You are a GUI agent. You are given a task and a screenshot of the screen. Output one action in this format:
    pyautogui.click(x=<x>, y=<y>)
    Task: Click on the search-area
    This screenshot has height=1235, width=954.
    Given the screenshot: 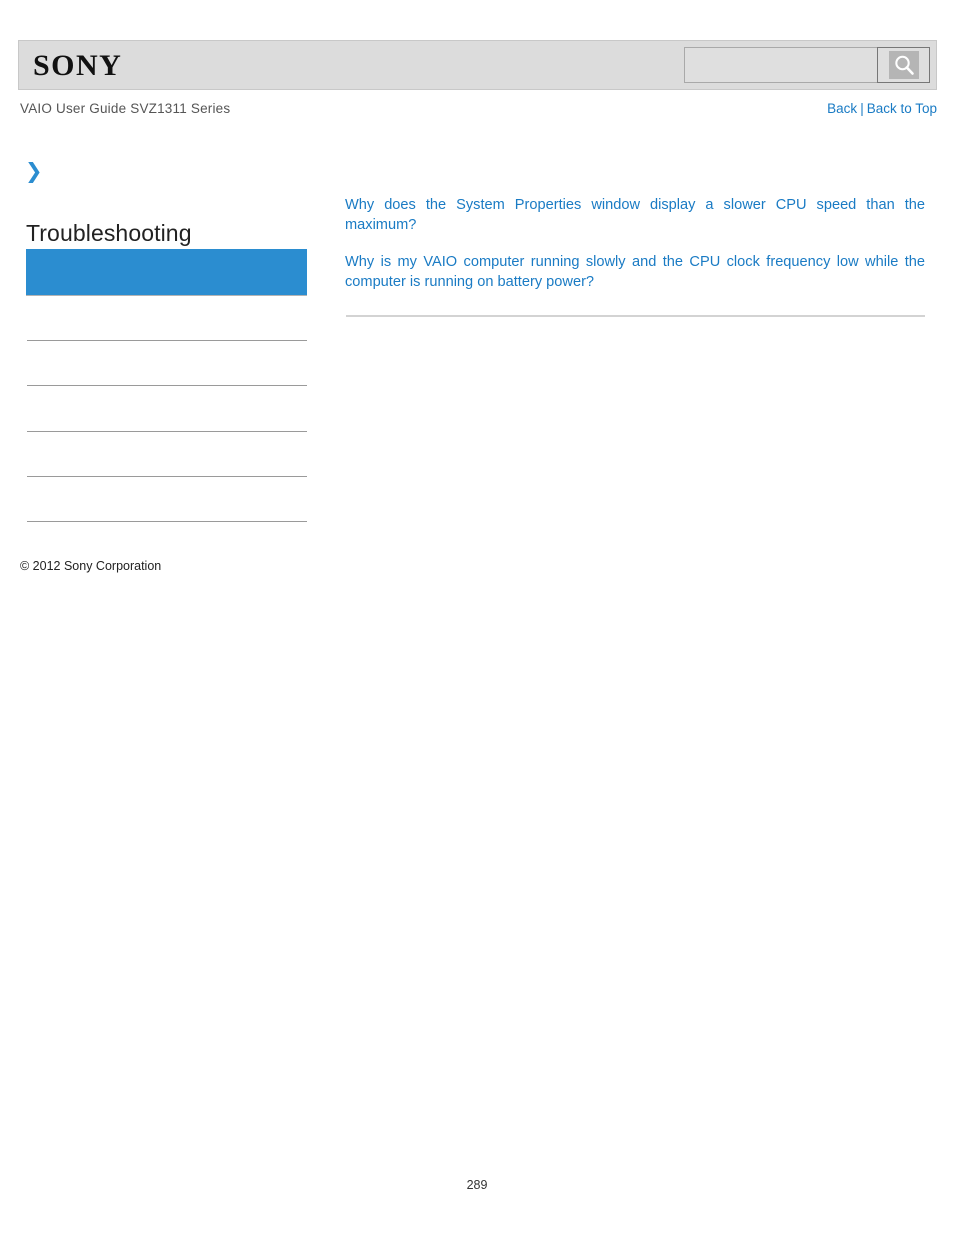 What is the action you would take?
    pyautogui.click(x=807, y=65)
    